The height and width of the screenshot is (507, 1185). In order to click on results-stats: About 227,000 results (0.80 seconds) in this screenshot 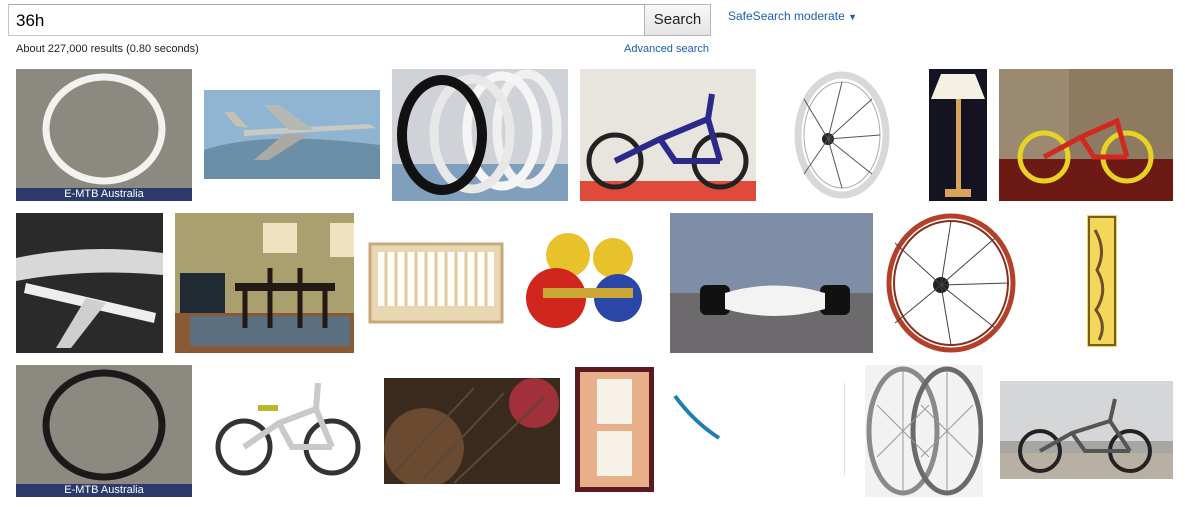, I will do `click(107, 49)`.